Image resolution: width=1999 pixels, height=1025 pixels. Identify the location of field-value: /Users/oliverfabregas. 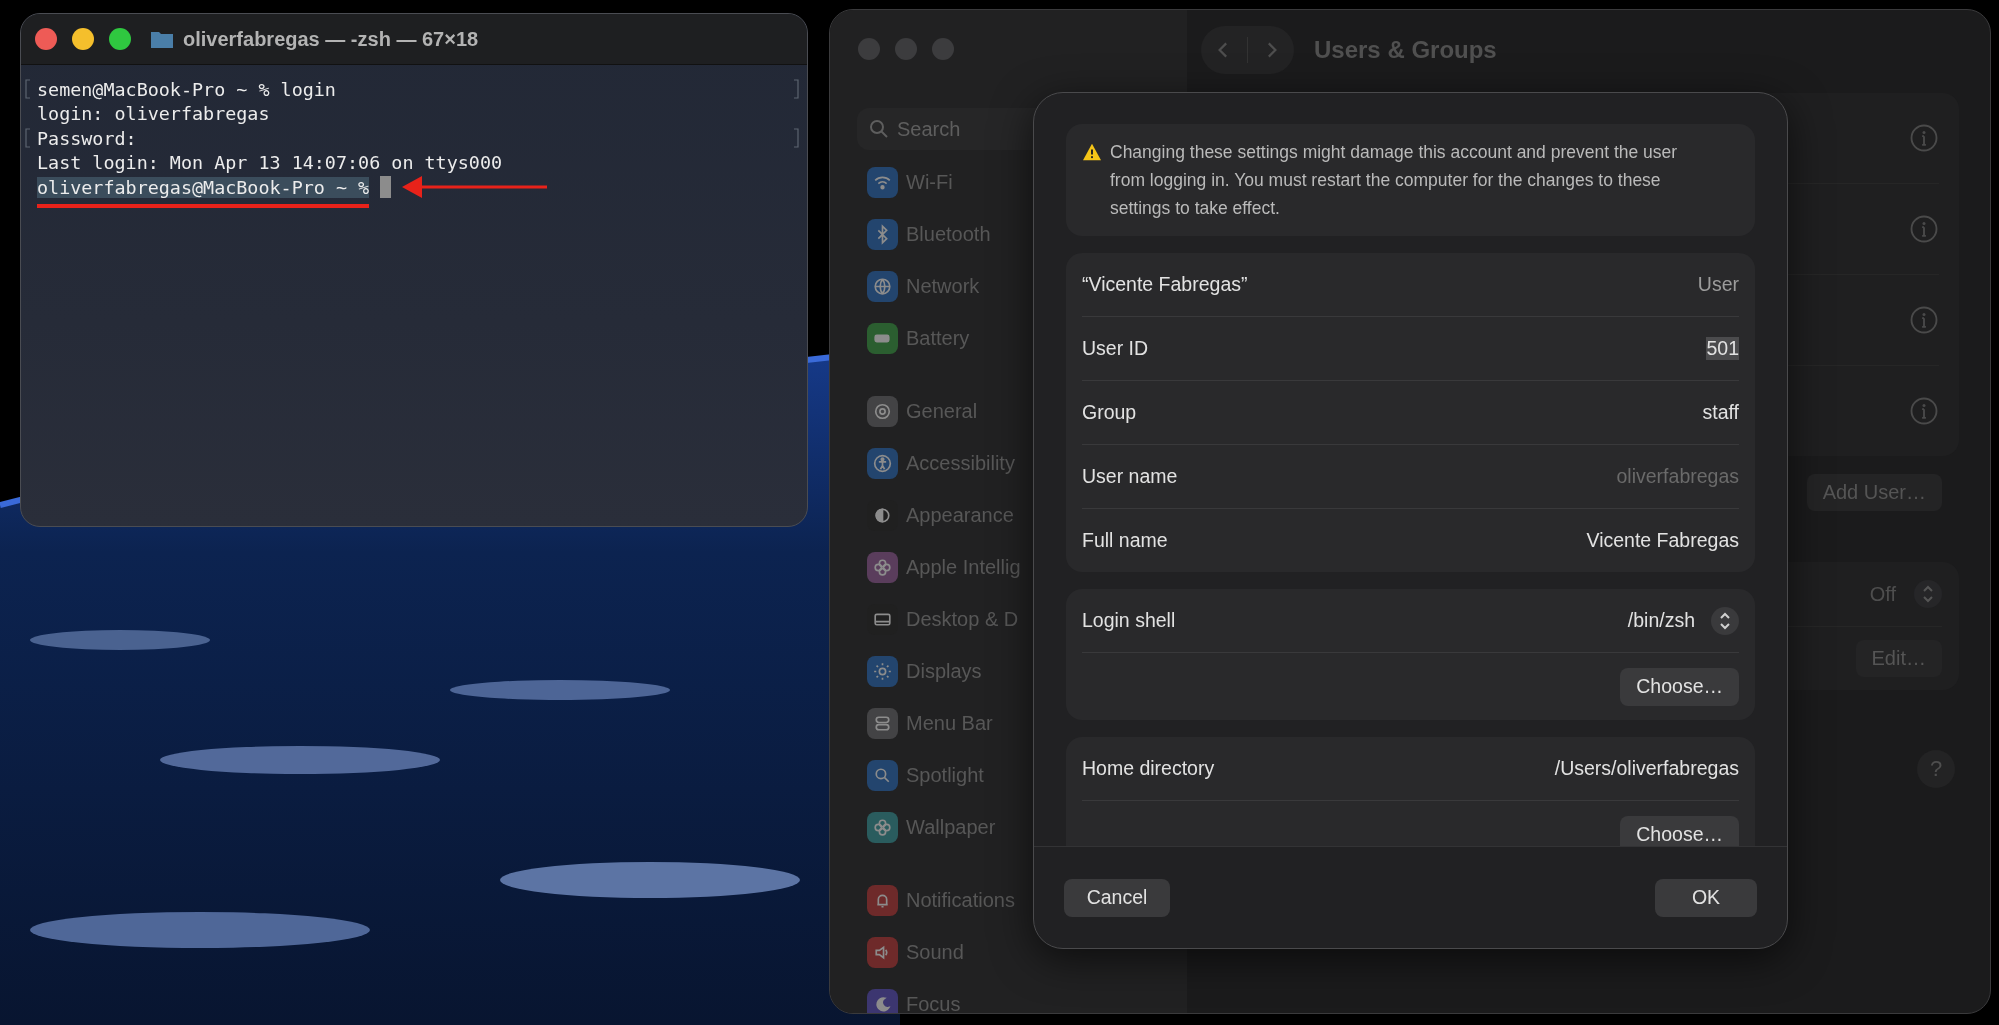
(1646, 768).